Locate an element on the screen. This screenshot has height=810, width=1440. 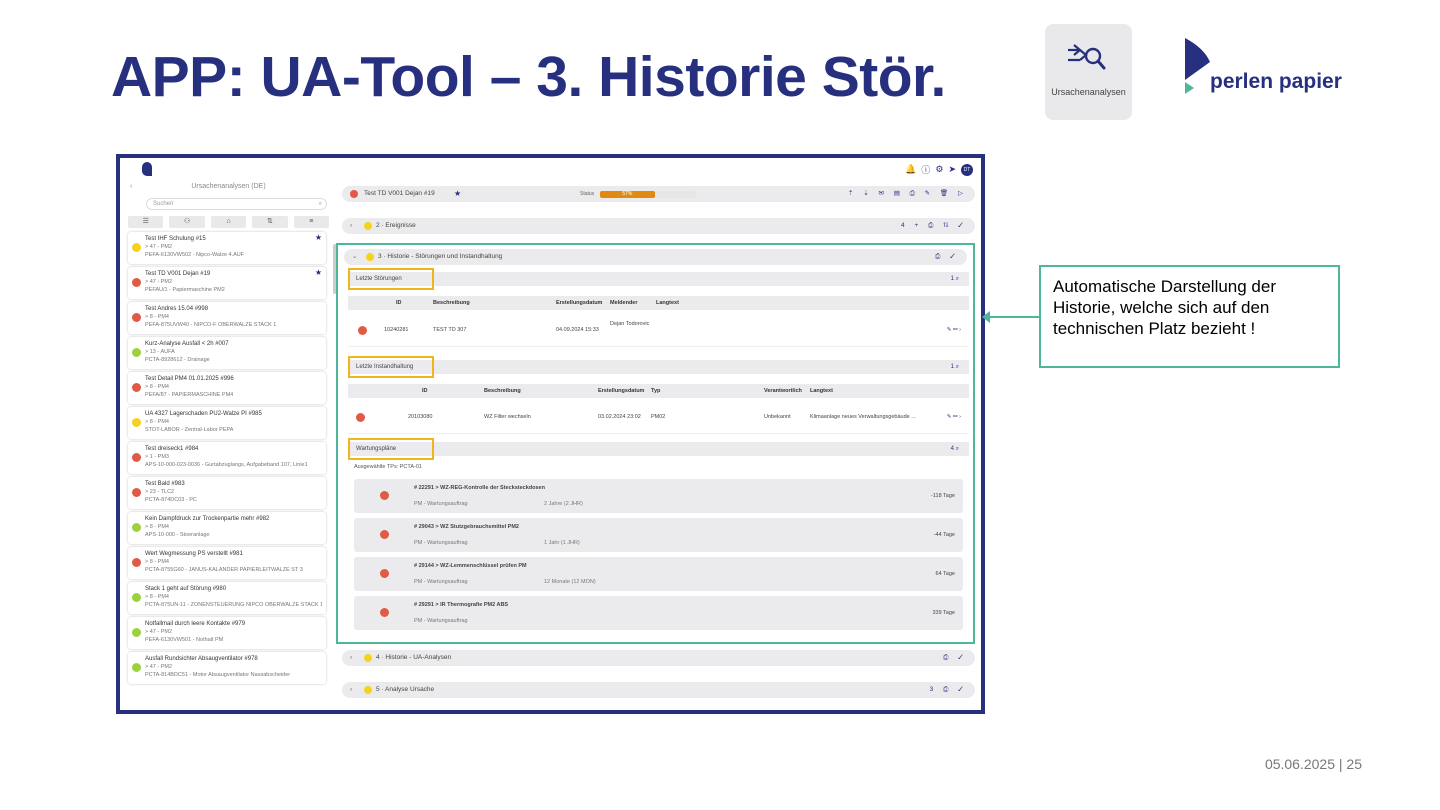
plan-title: # 29291 > IR Thermografie PM2 ABS is located at coordinates (461, 605).